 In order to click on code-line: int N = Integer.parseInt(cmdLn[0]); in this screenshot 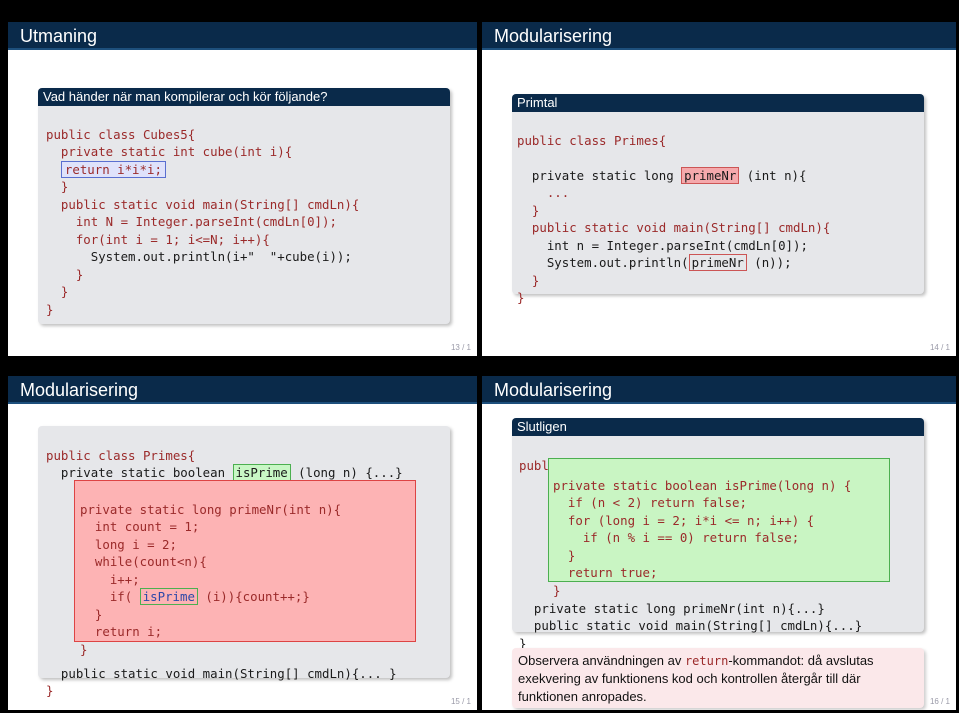, I will do `click(191, 221)`.